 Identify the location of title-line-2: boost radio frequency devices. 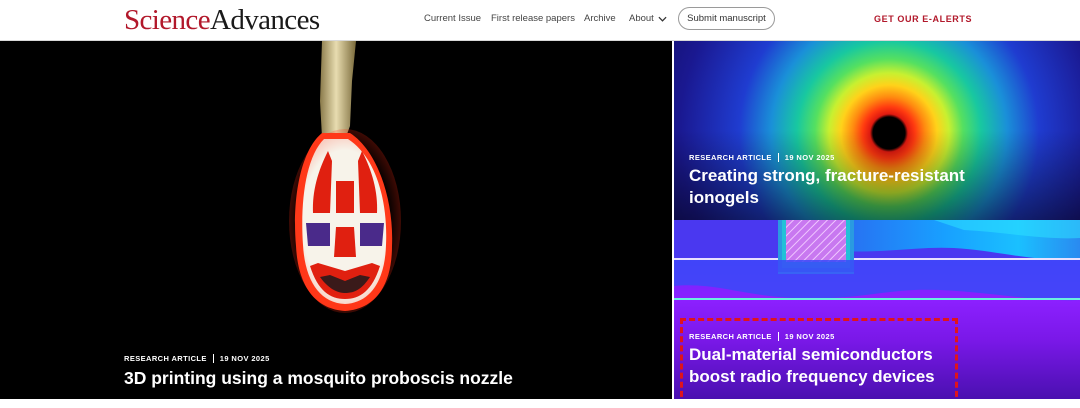
(812, 376).